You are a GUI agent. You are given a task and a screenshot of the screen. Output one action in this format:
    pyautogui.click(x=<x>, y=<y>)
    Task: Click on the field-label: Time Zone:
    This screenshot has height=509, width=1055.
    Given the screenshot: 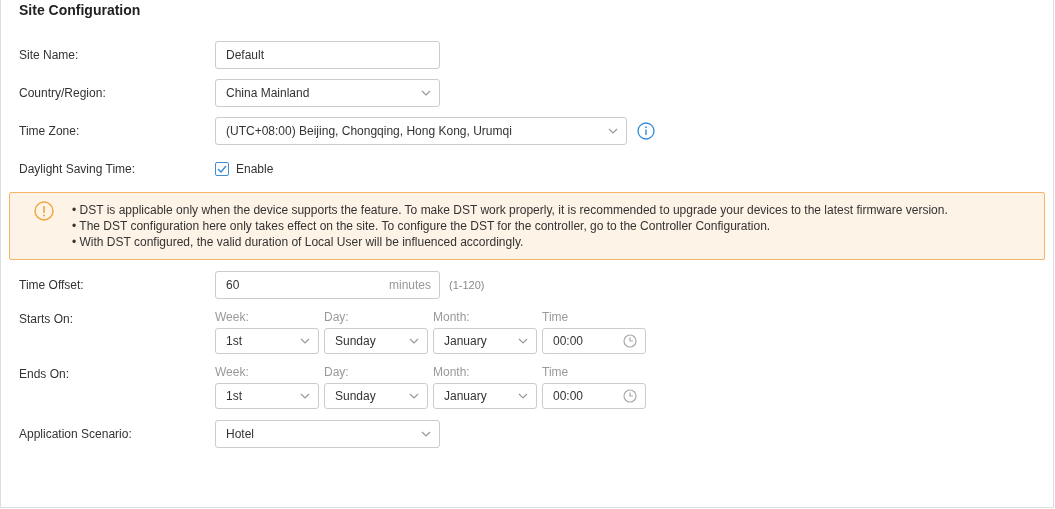 What is the action you would take?
    pyautogui.click(x=50, y=131)
    